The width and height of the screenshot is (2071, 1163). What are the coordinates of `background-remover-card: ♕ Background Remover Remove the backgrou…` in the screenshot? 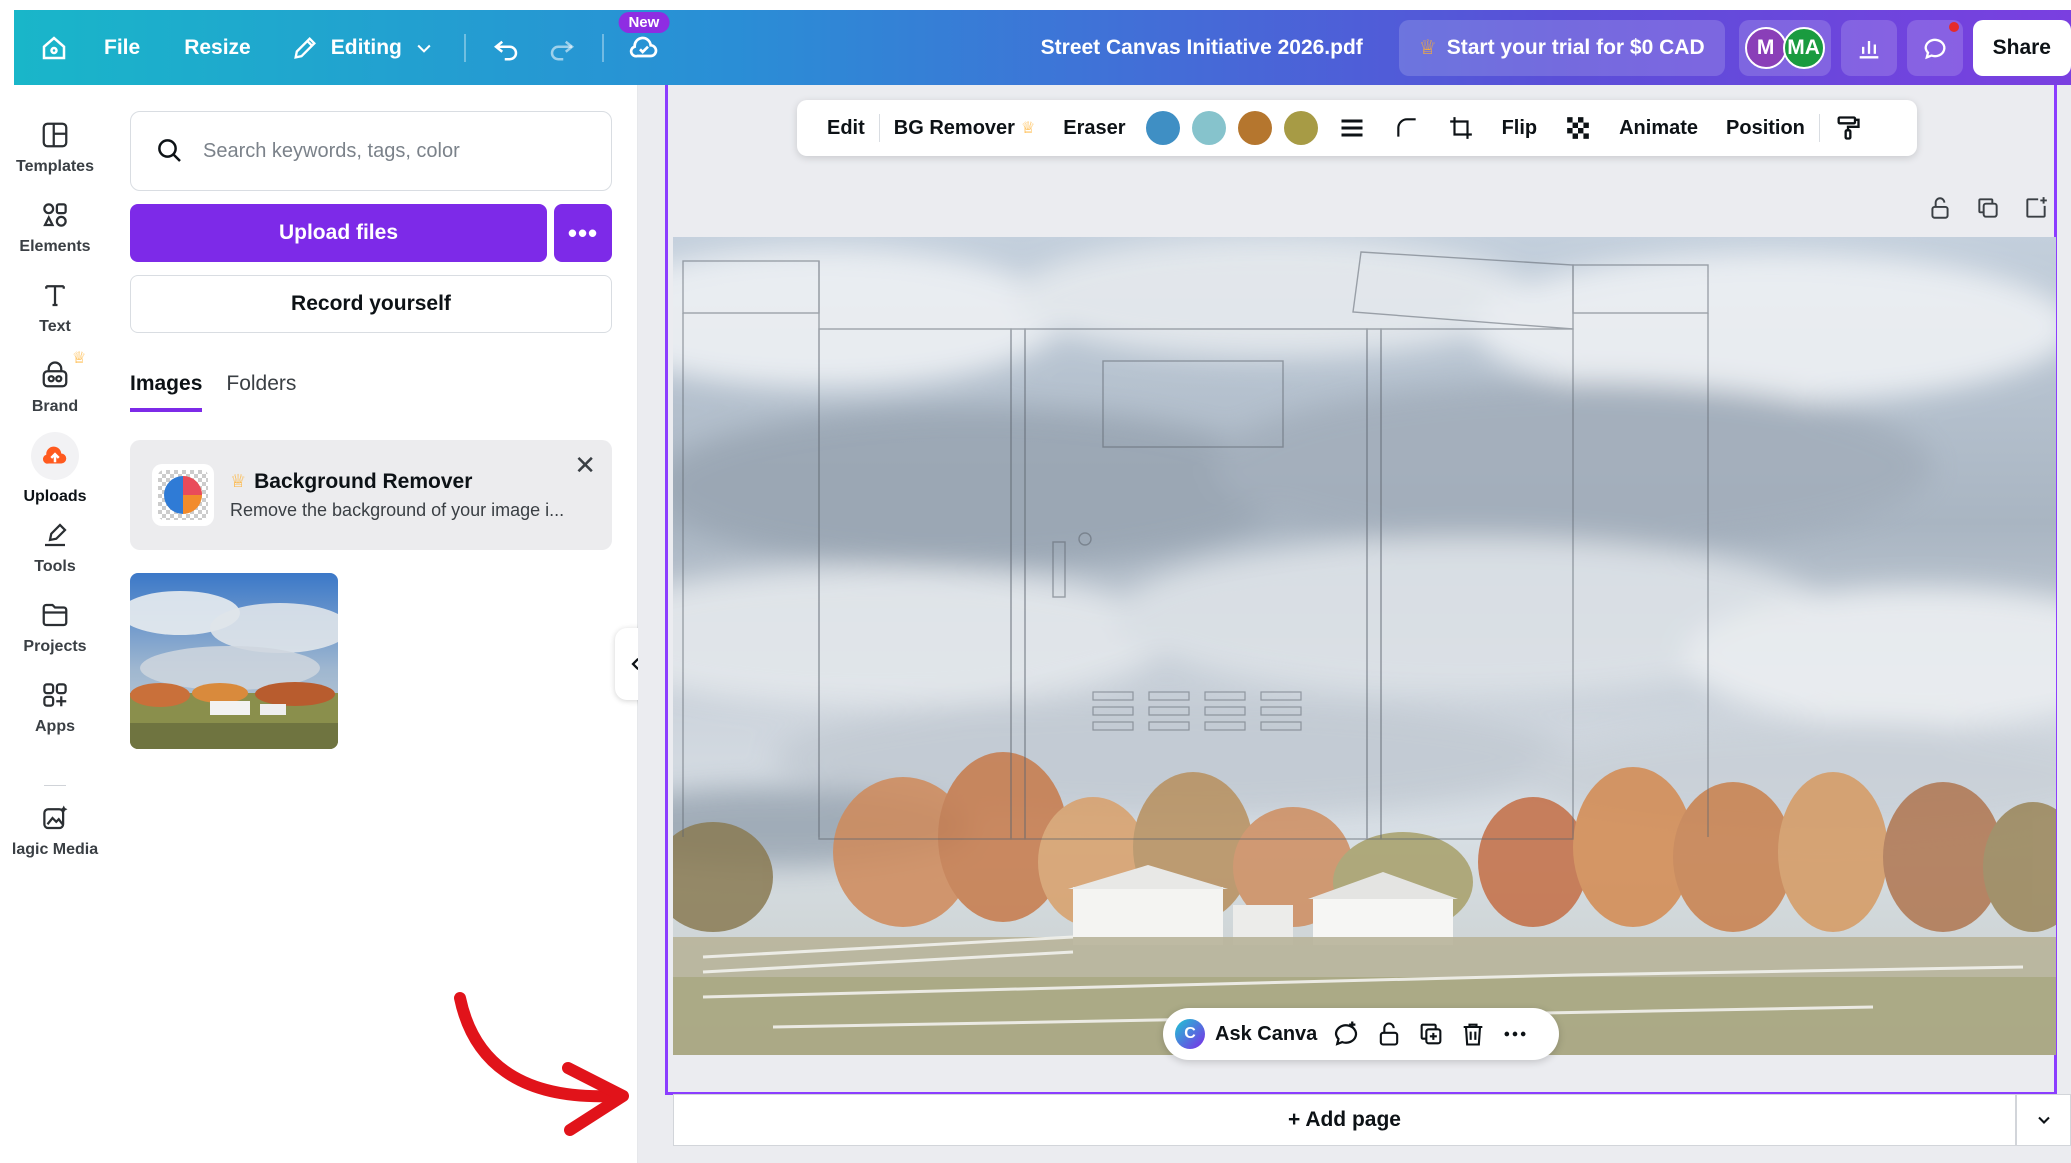 It's located at (371, 495).